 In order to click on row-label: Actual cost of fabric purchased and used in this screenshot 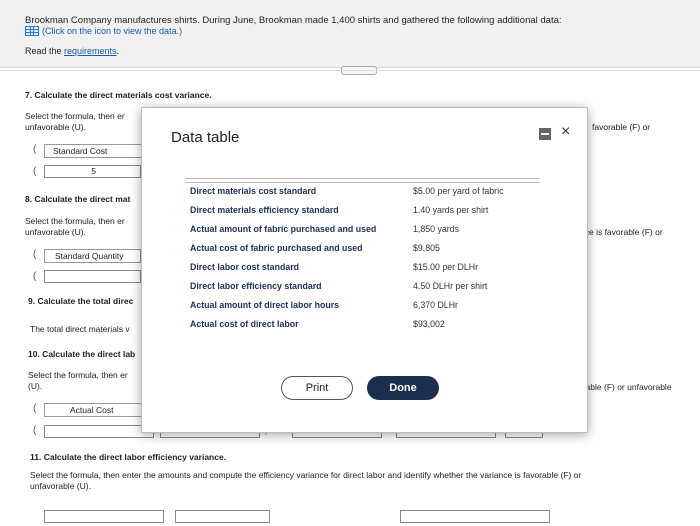, I will do `click(276, 248)`.